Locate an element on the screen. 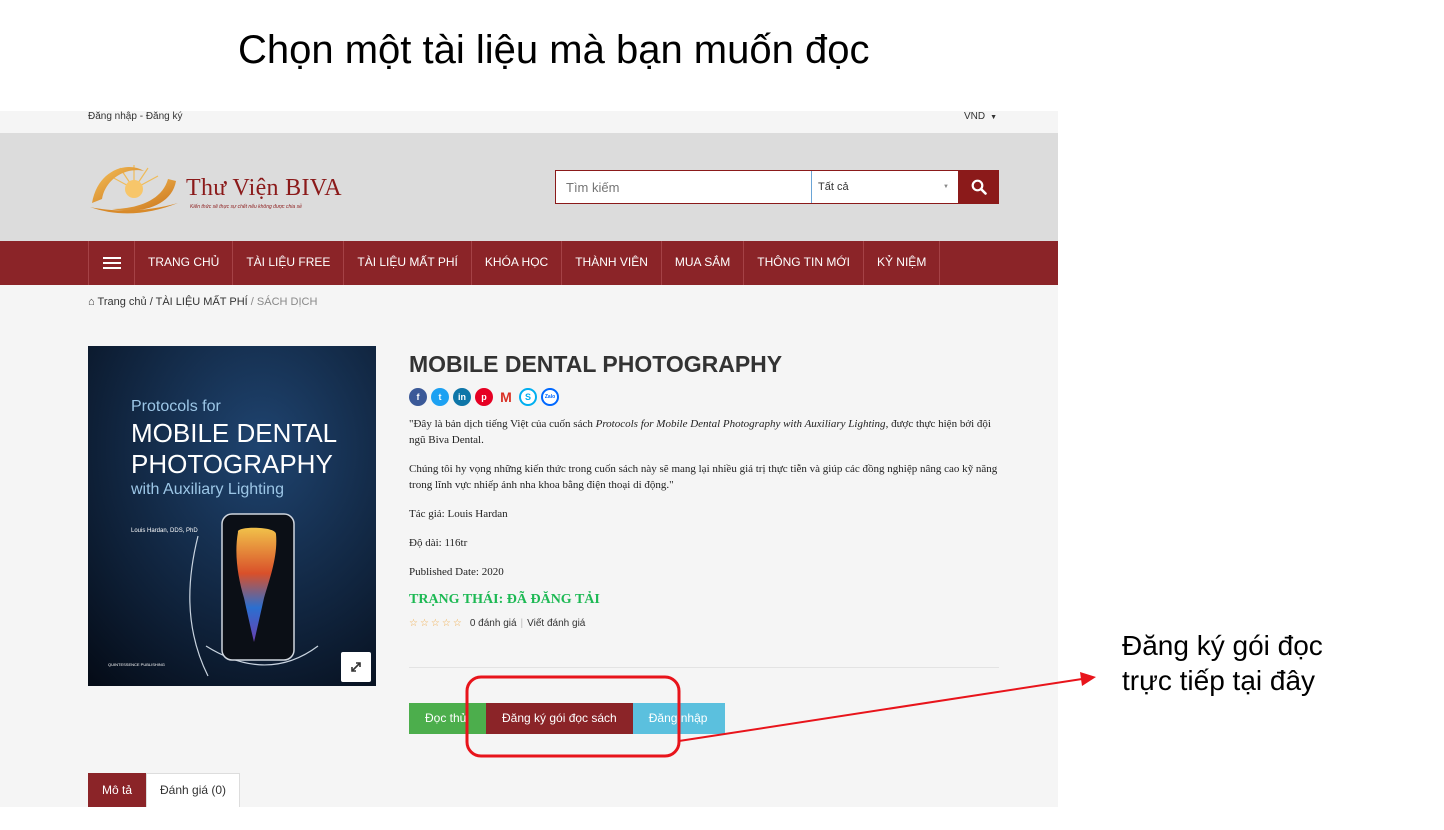  breadcrumb-paid-docs: TÀI LIỆU MẤT PHÍ is located at coordinates (202, 302).